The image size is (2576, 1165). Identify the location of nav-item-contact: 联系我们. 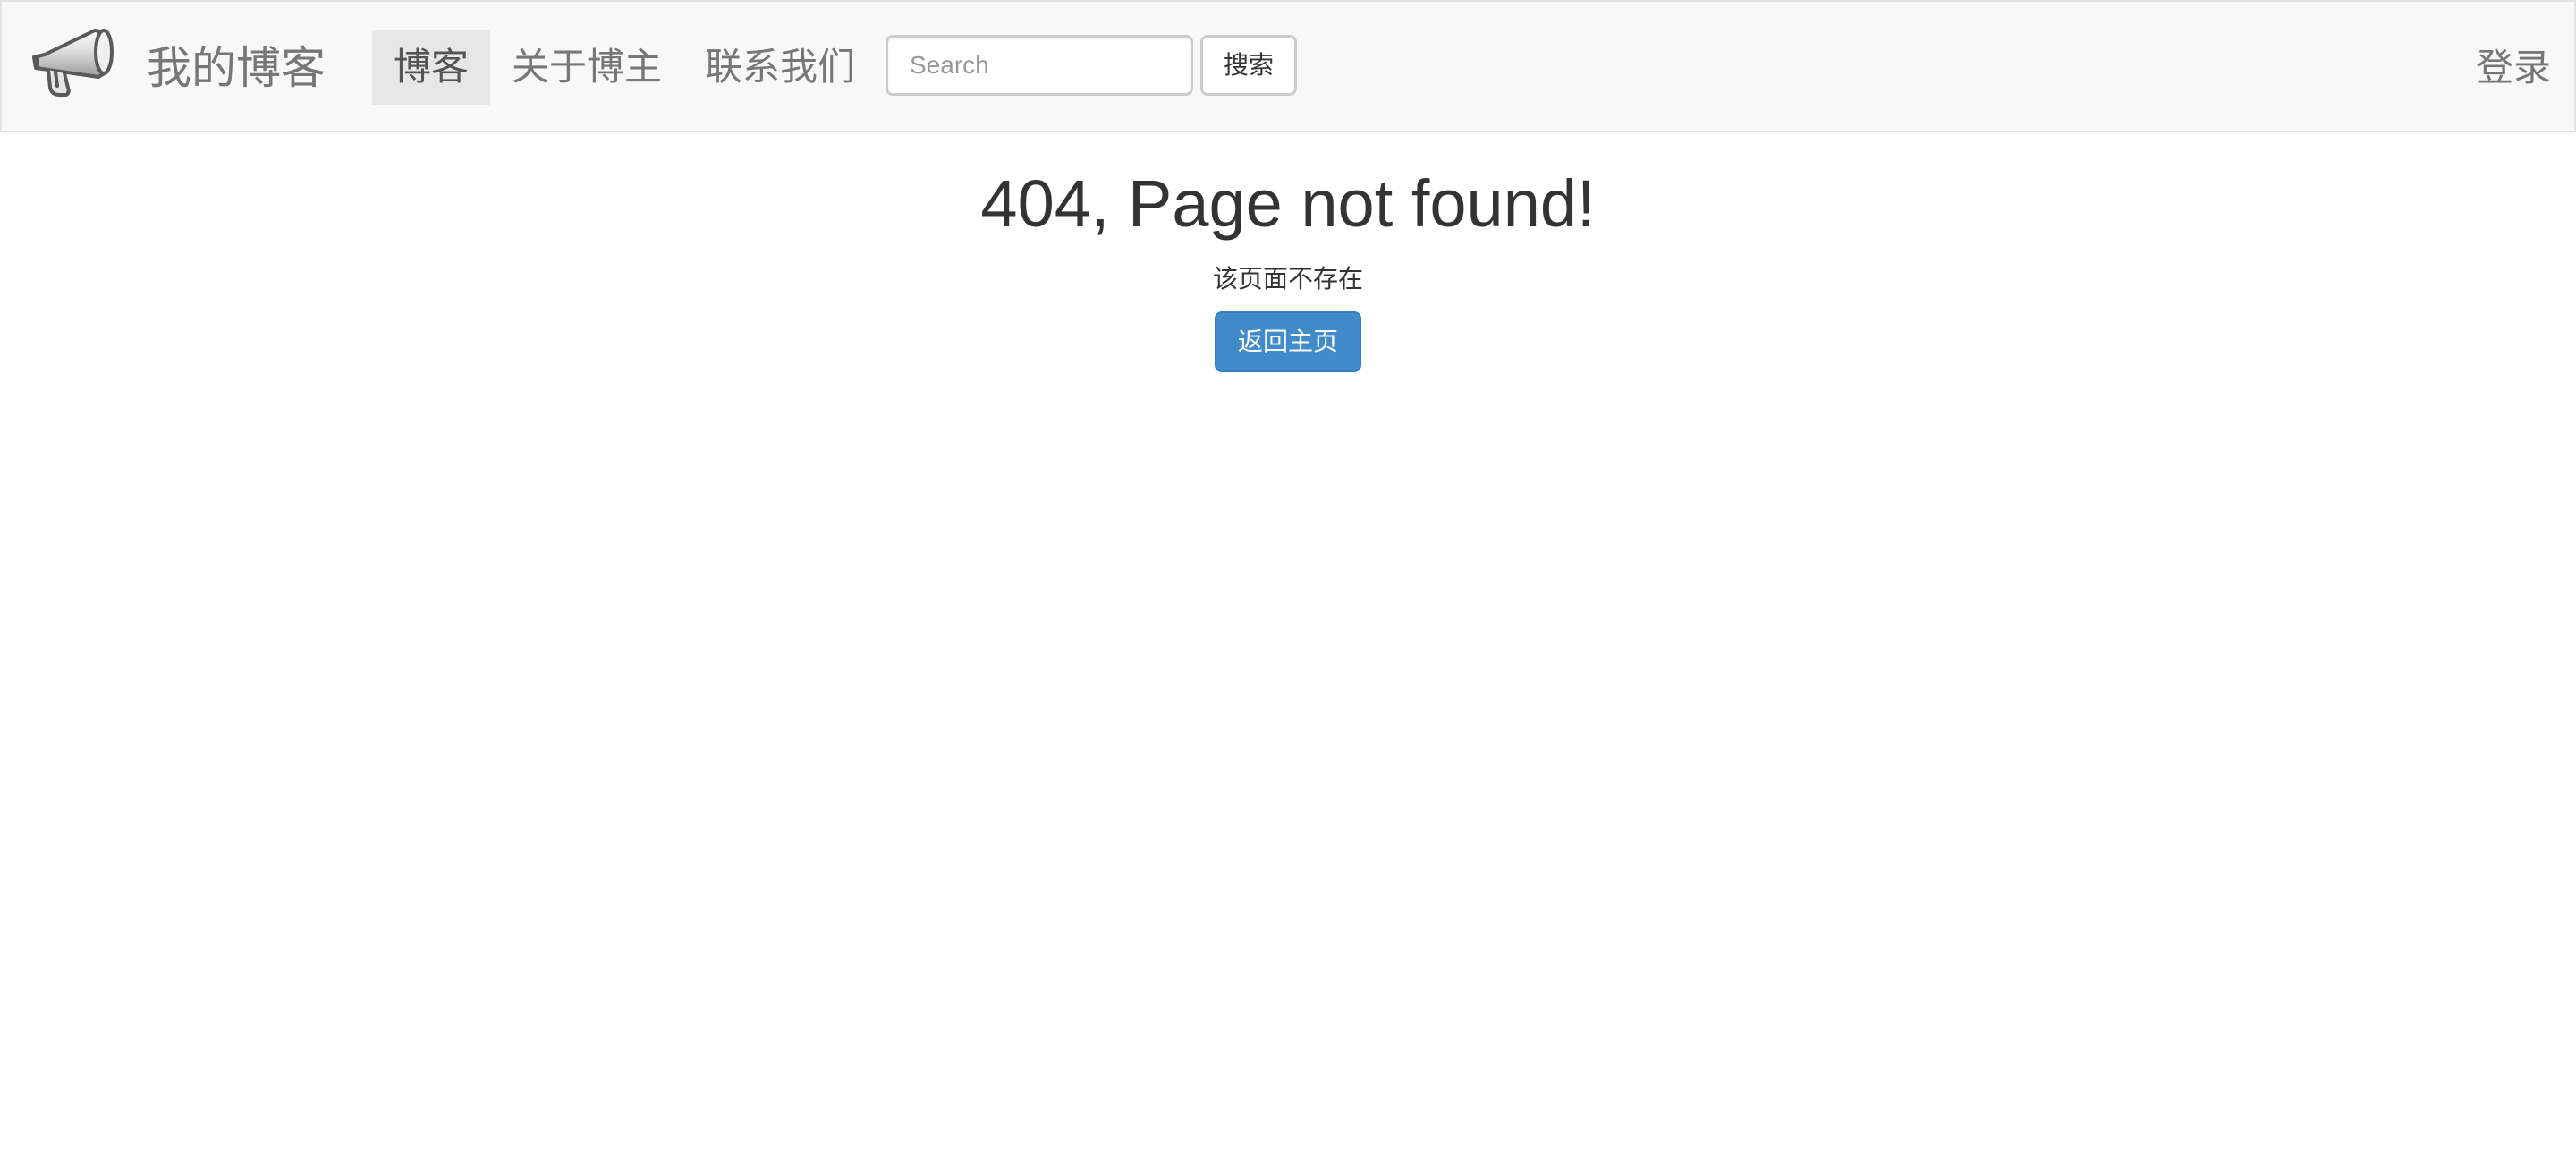
(780, 67).